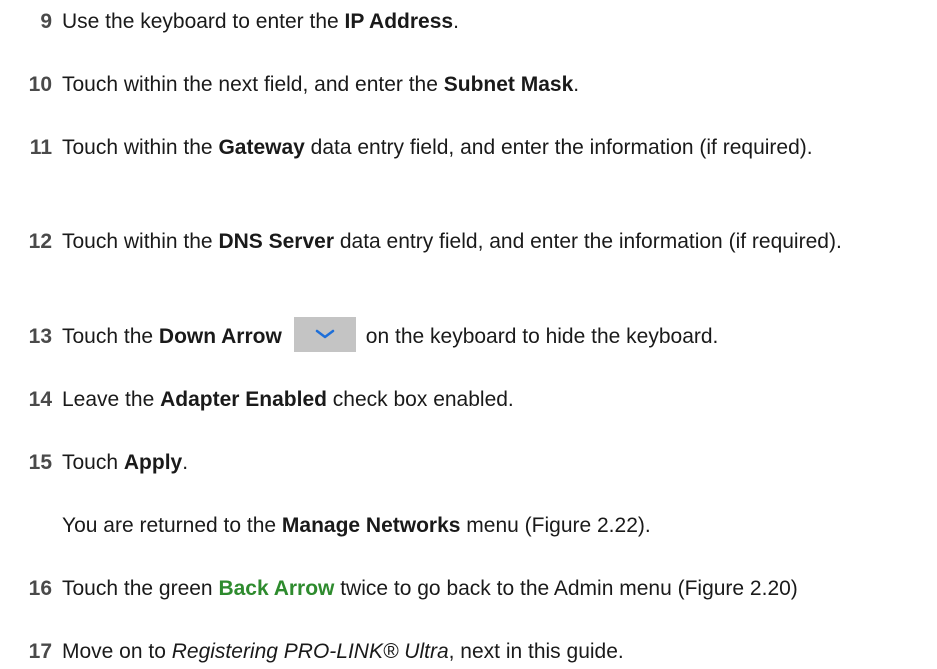  I want to click on step-text-part: Touch, so click(93, 462).